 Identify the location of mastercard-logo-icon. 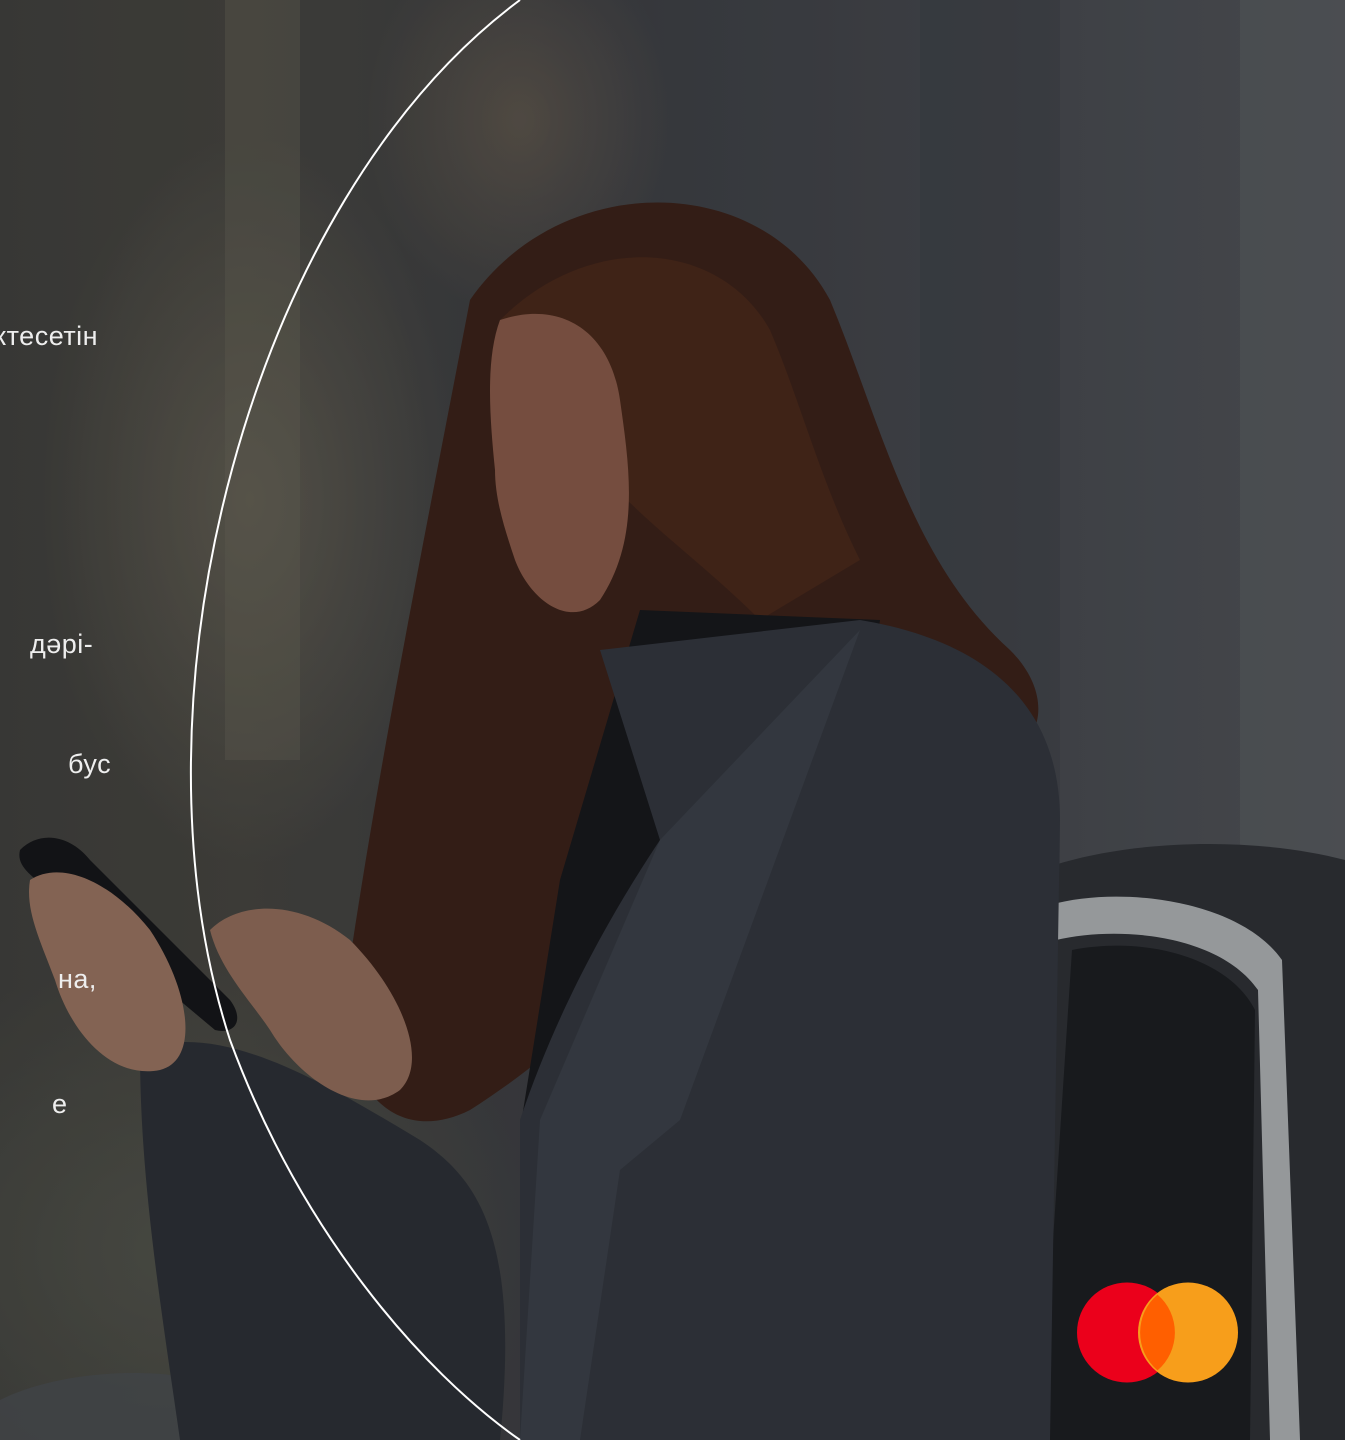
(1157, 1332).